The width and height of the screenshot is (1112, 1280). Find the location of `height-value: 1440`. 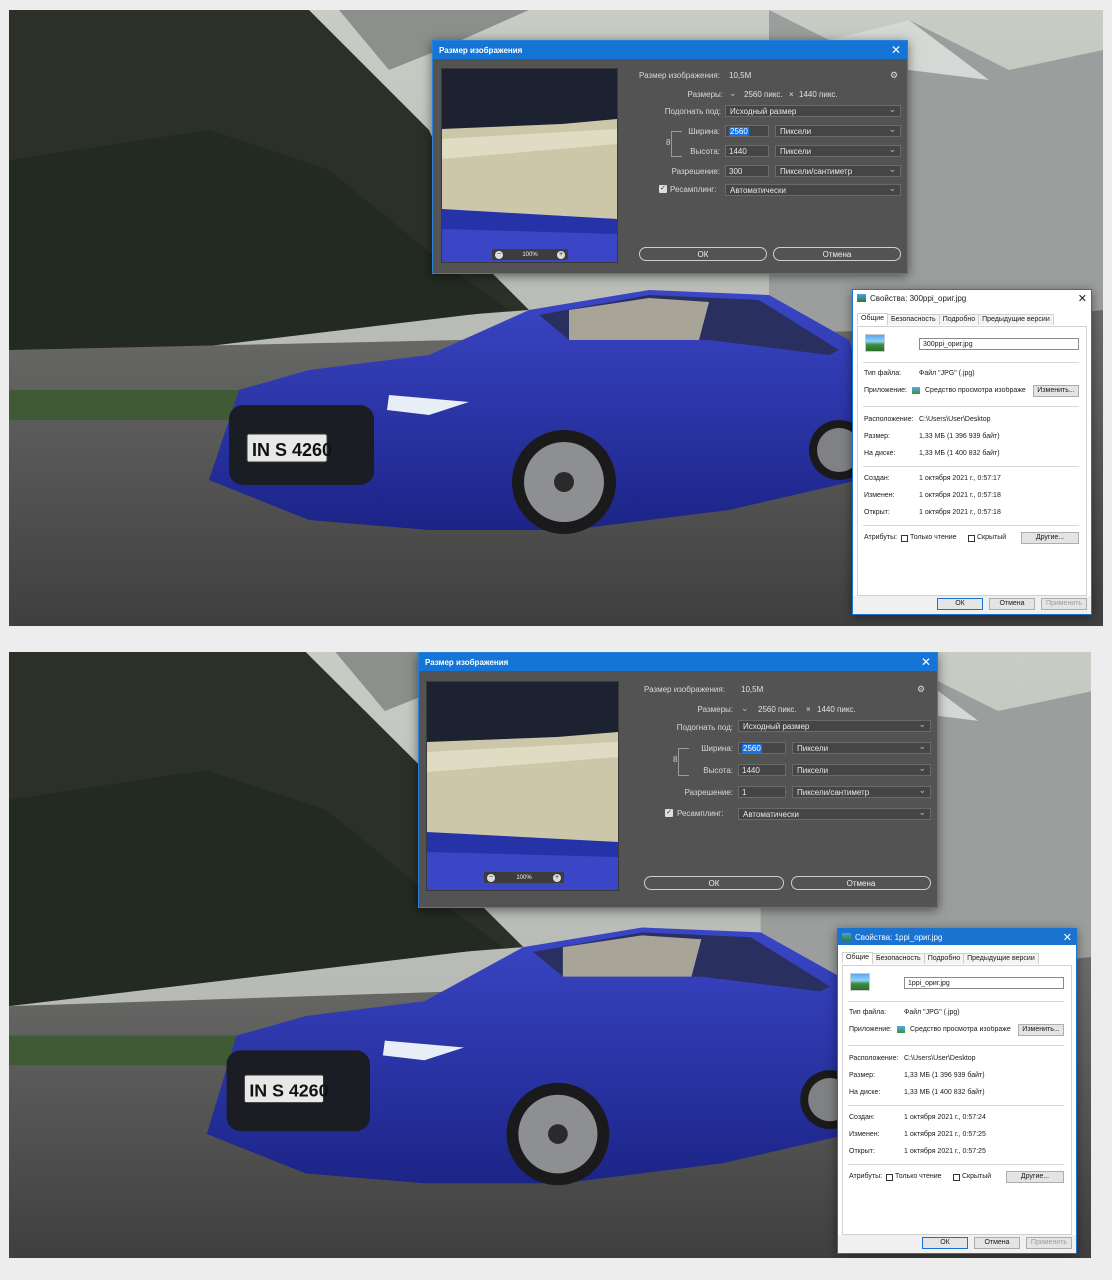

height-value: 1440 is located at coordinates (738, 151).